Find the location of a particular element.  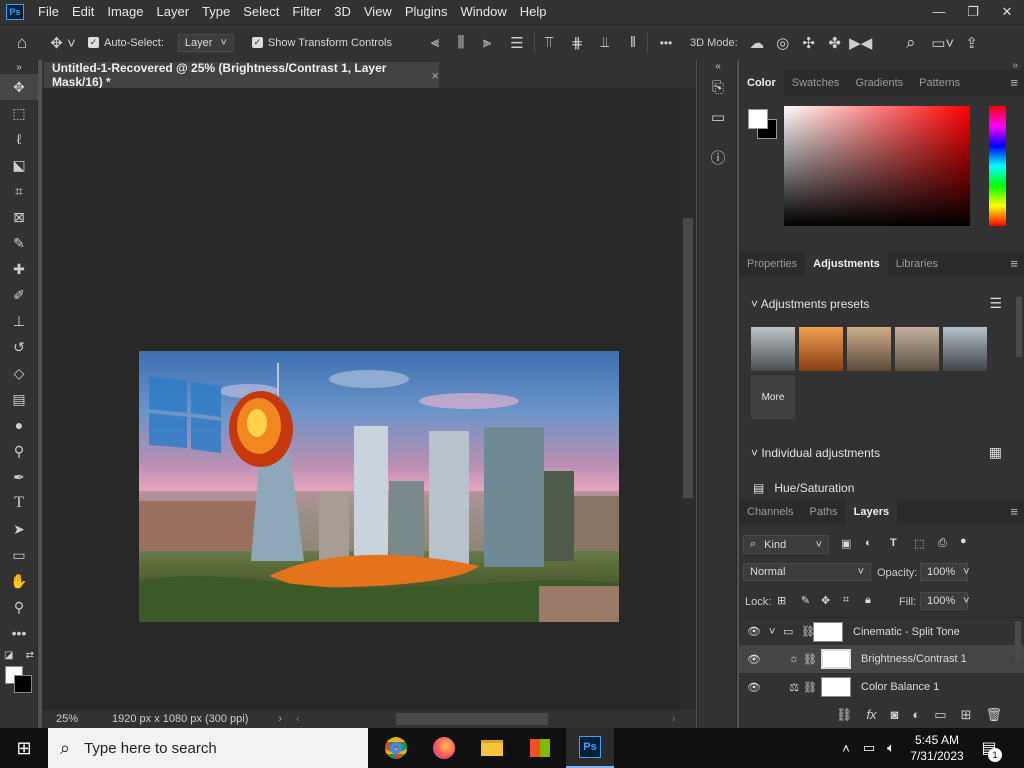

menu-view: View is located at coordinates (378, 12).